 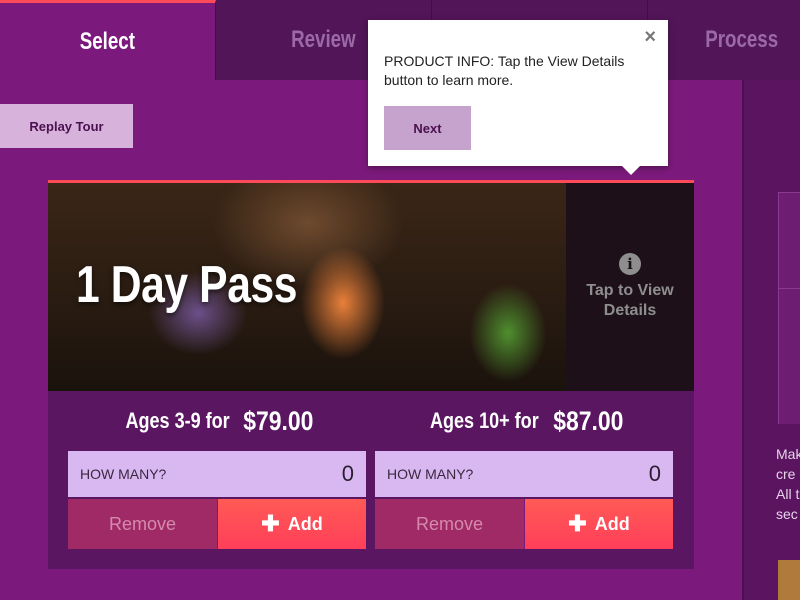 I want to click on view-details-label: Tap to View Details, so click(x=630, y=300).